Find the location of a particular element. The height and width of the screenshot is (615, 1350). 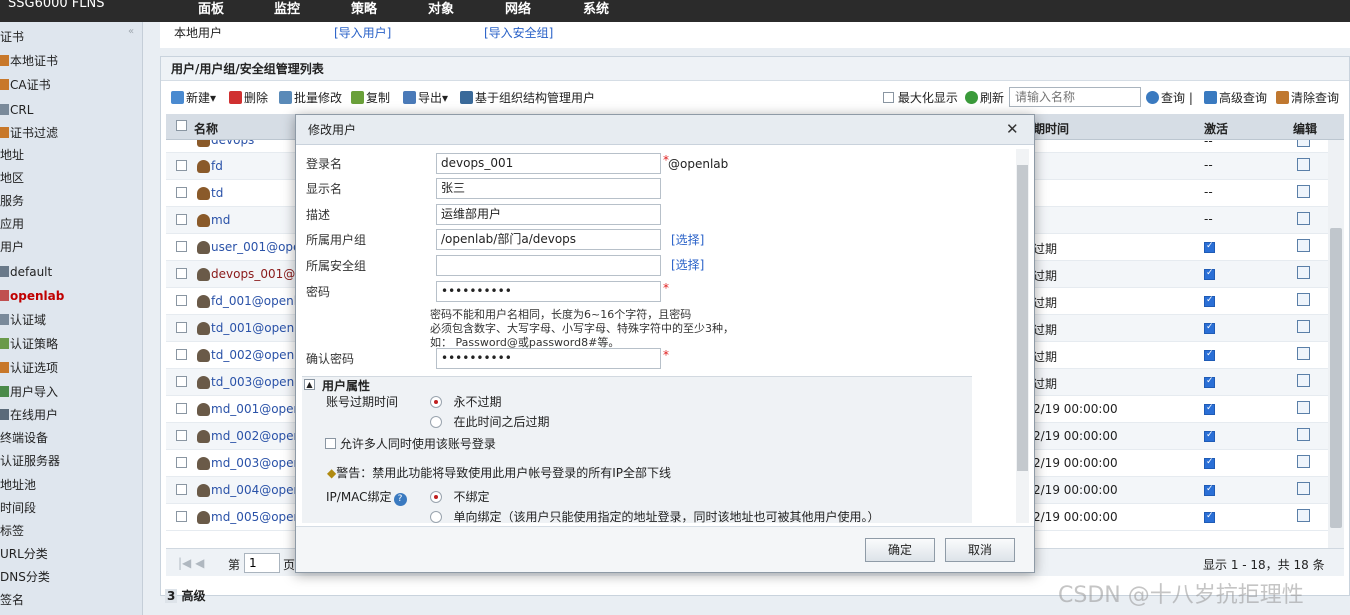

row-name: md_001@openl is located at coordinates (258, 409).